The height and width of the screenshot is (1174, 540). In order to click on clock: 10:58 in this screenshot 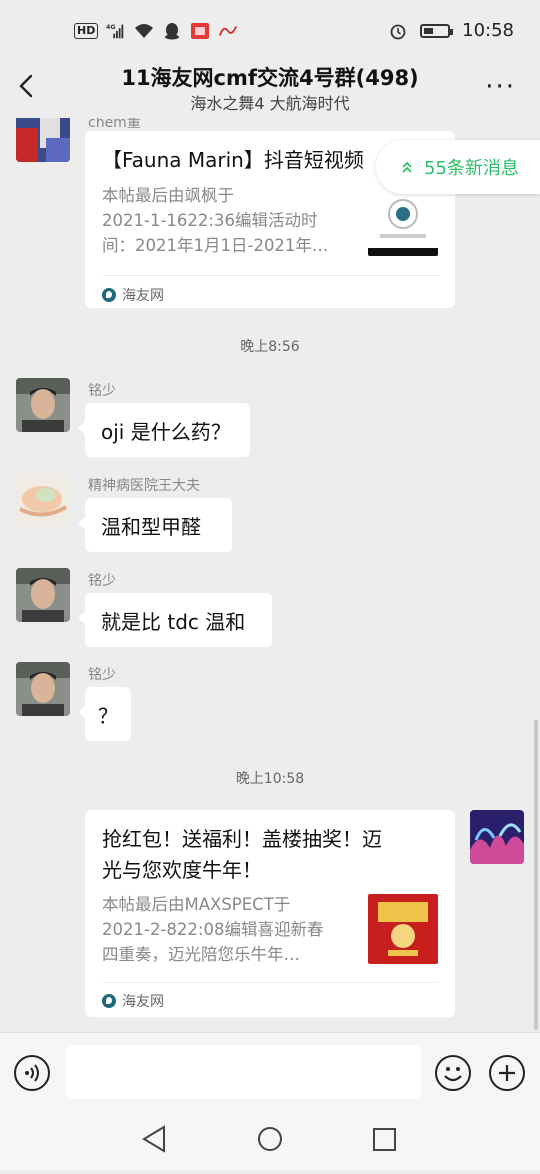, I will do `click(488, 30)`.